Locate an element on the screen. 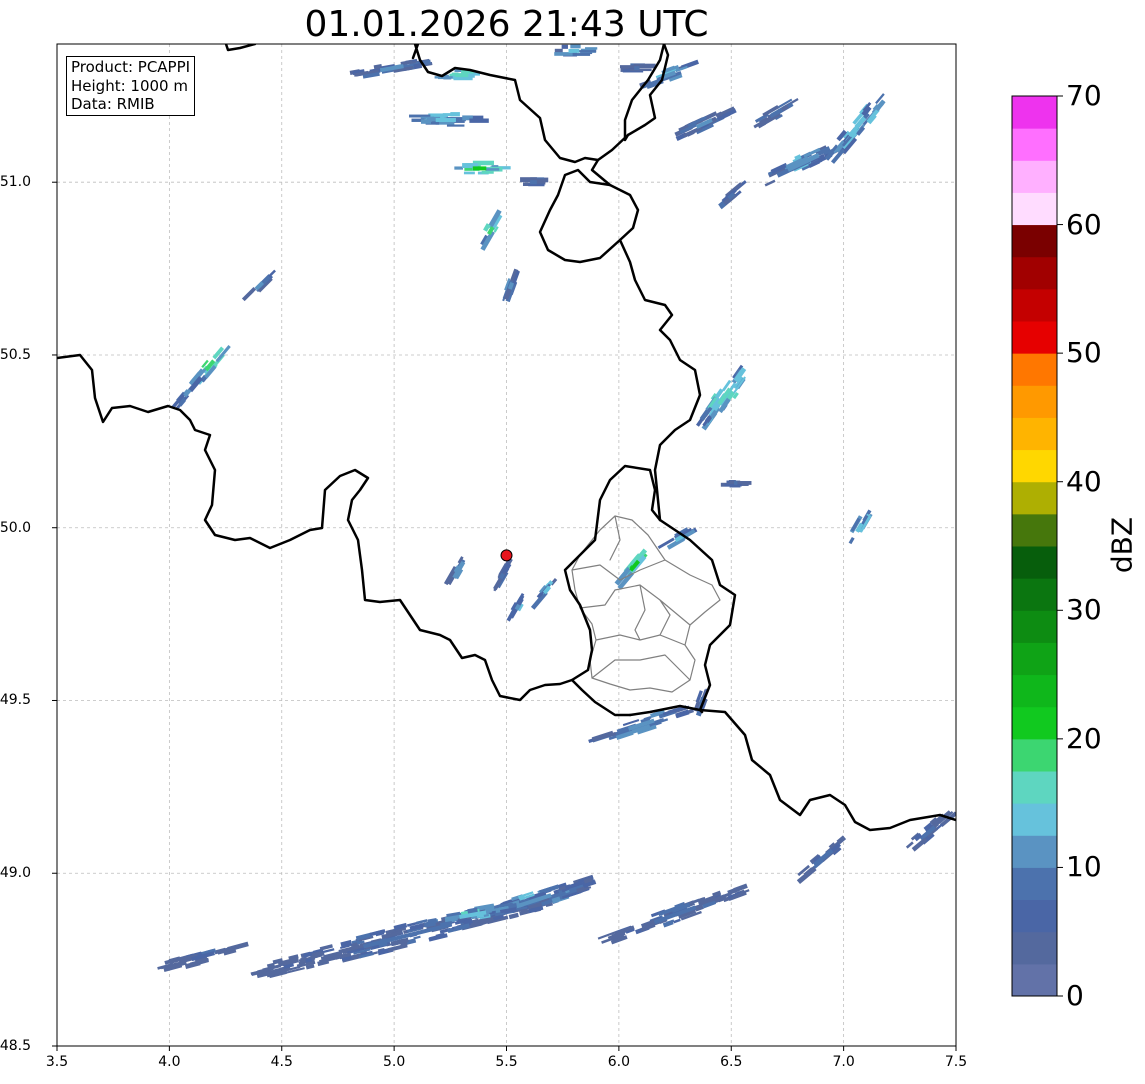 The height and width of the screenshot is (1084, 1145). colorbar-label: dBZ is located at coordinates (1122, 545).